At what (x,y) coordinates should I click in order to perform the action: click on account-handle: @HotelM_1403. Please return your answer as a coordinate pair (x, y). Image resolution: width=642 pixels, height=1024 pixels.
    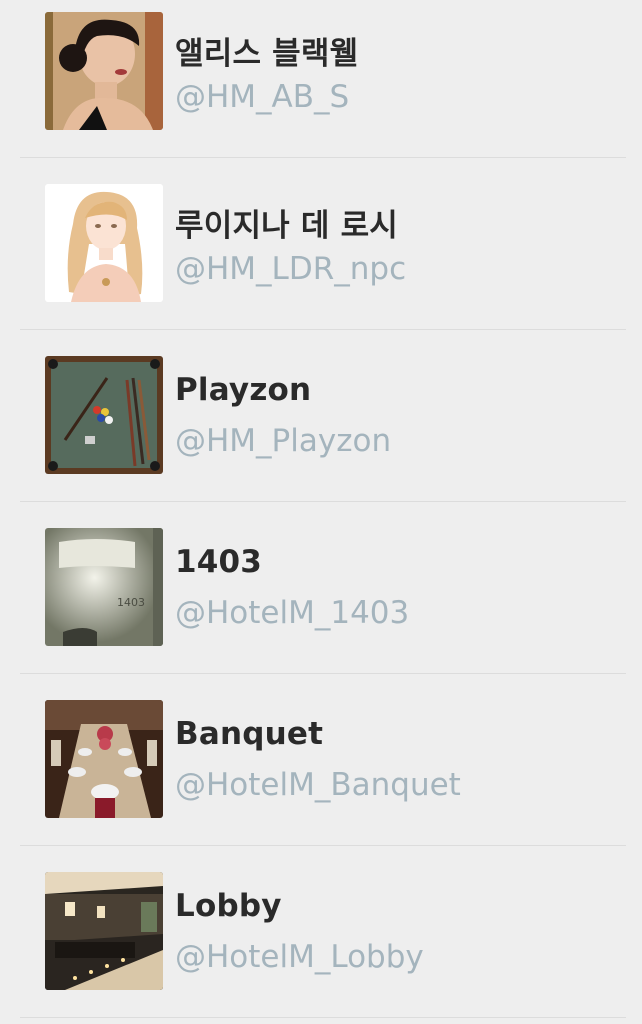
    Looking at the image, I should click on (292, 613).